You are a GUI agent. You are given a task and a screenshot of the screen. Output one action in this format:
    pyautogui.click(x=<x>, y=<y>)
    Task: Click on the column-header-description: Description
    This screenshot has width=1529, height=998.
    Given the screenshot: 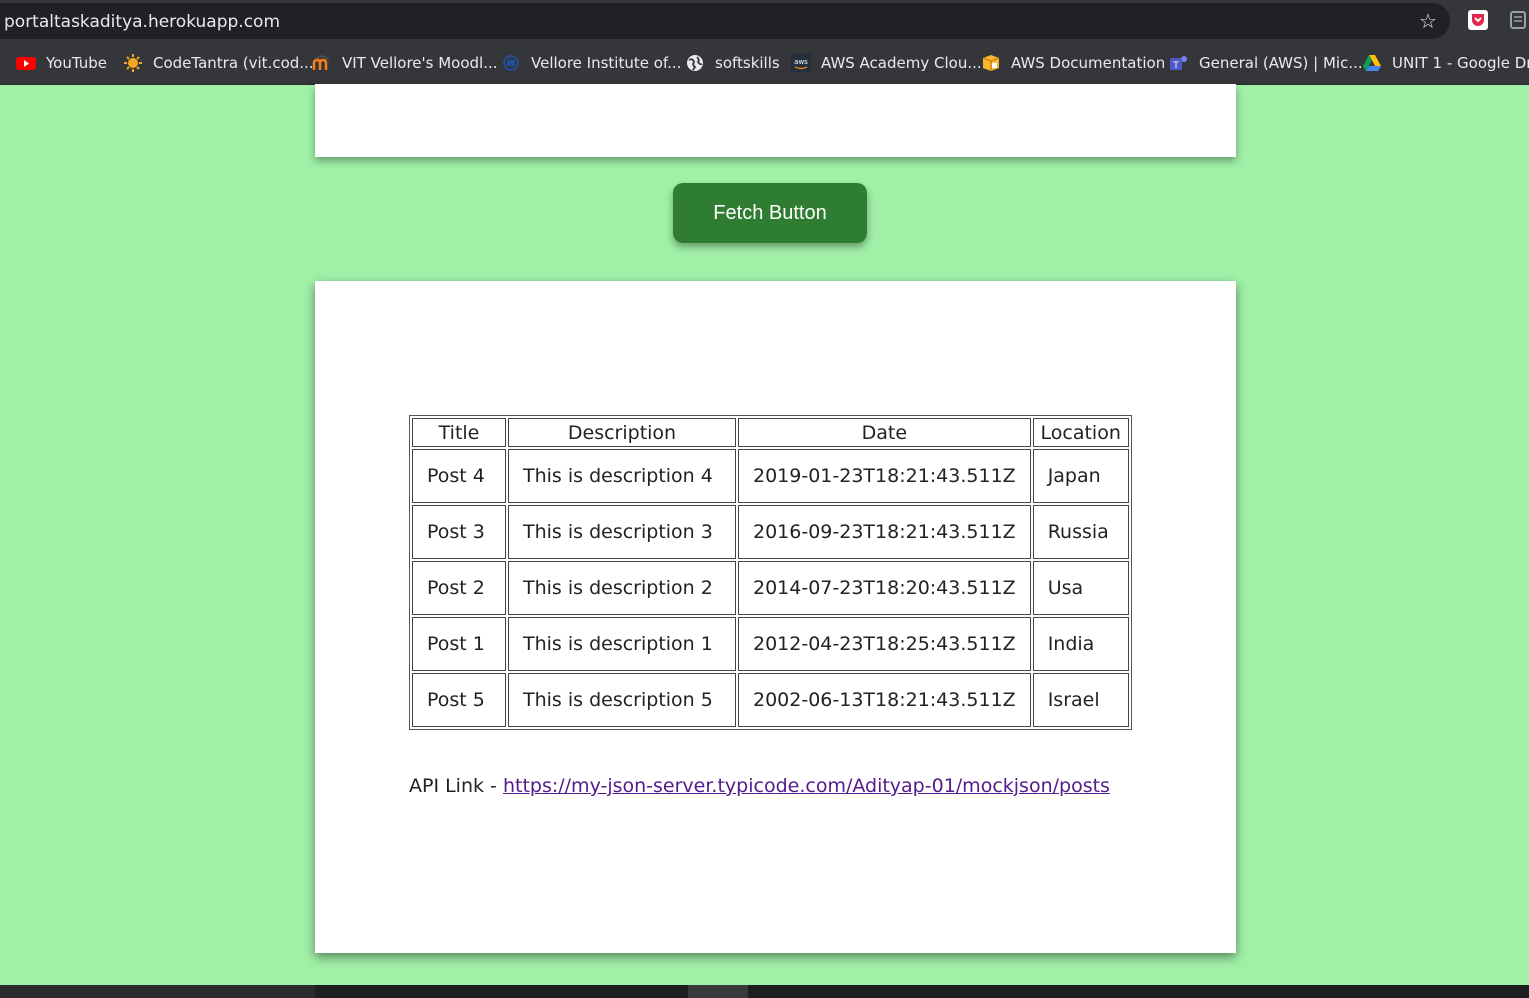 What is the action you would take?
    pyautogui.click(x=622, y=432)
    